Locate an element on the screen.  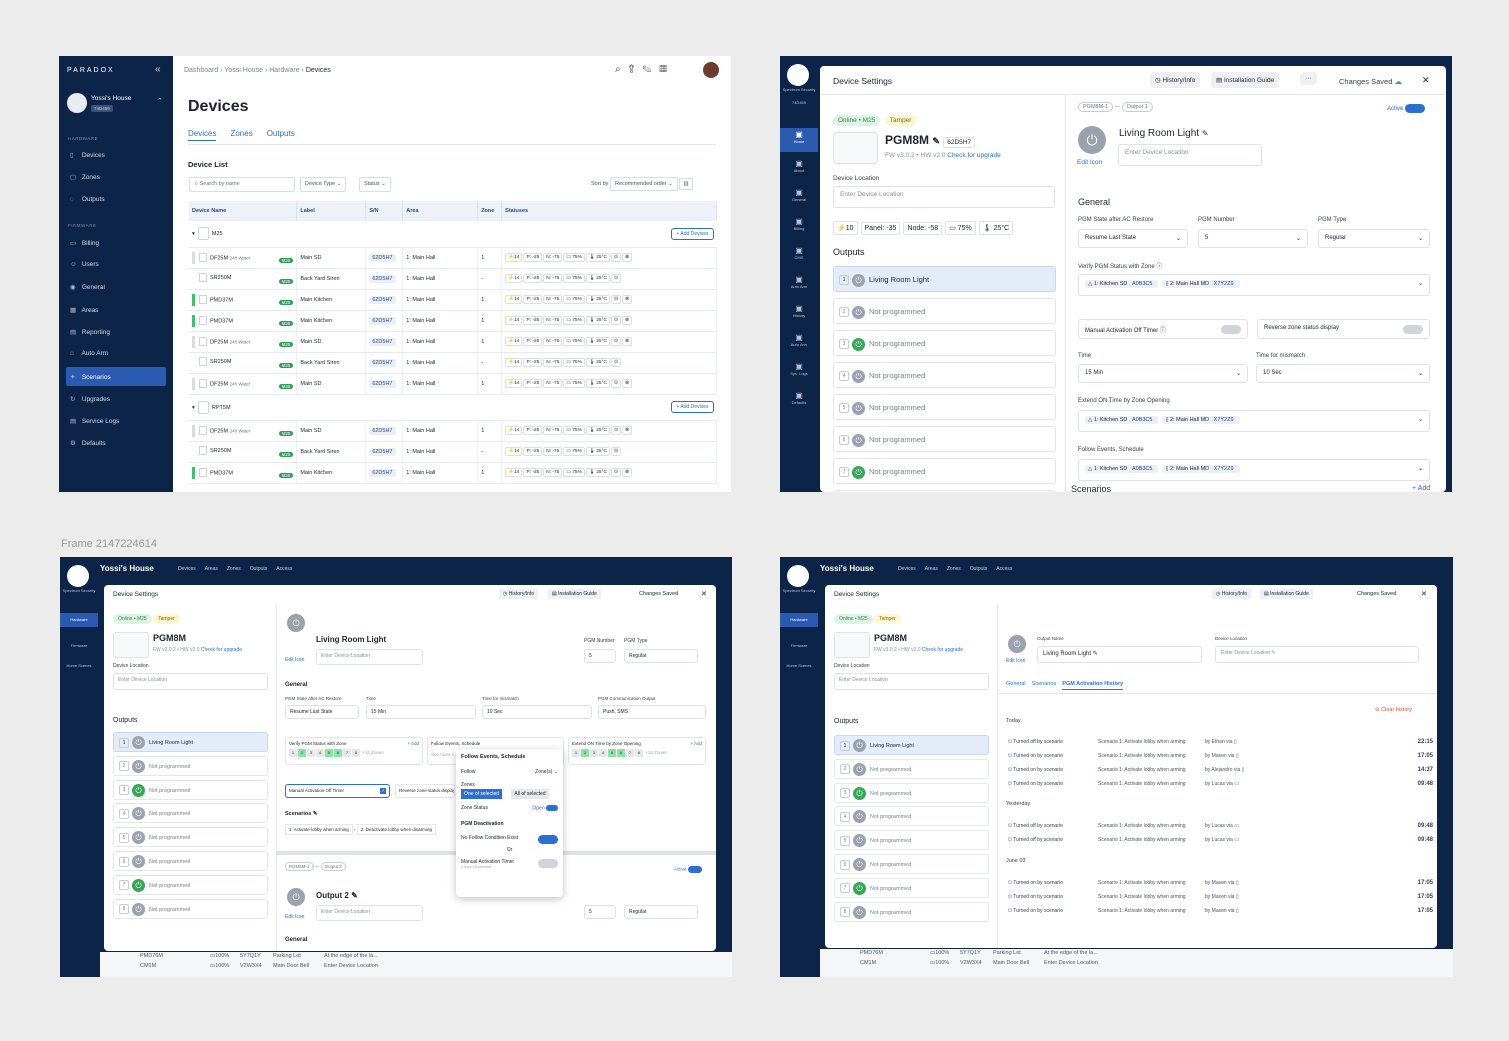
zone-number: 8 is located at coordinates (639, 753).